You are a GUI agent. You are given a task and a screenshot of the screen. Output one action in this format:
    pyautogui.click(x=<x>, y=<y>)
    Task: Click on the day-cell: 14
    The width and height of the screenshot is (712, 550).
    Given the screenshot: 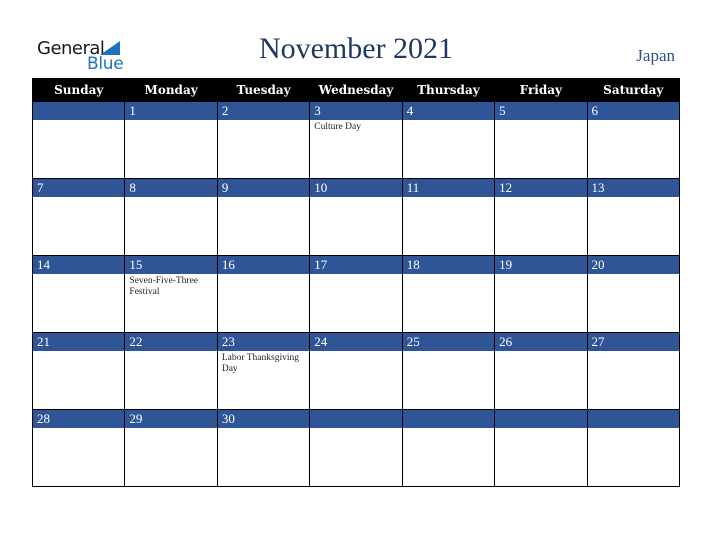 What is the action you would take?
    pyautogui.click(x=78, y=294)
    